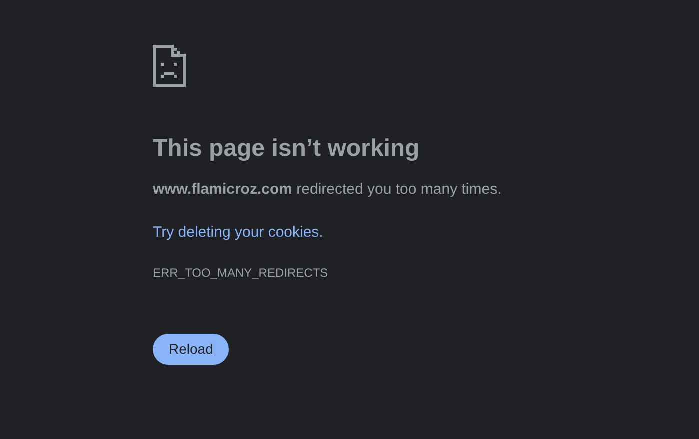 Image resolution: width=699 pixels, height=439 pixels. Describe the element at coordinates (327, 190) in the screenshot. I see `error-message: www.flamicroz.com redirected you too many times.` at that location.